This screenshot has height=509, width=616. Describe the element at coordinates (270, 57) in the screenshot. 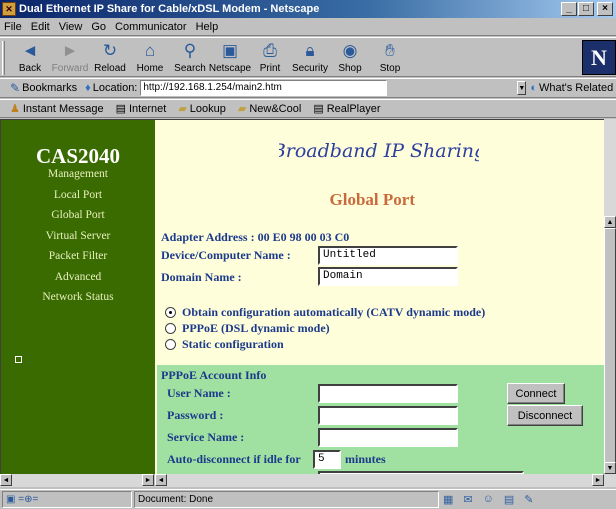

I see `print-button: ⎙ Print` at that location.